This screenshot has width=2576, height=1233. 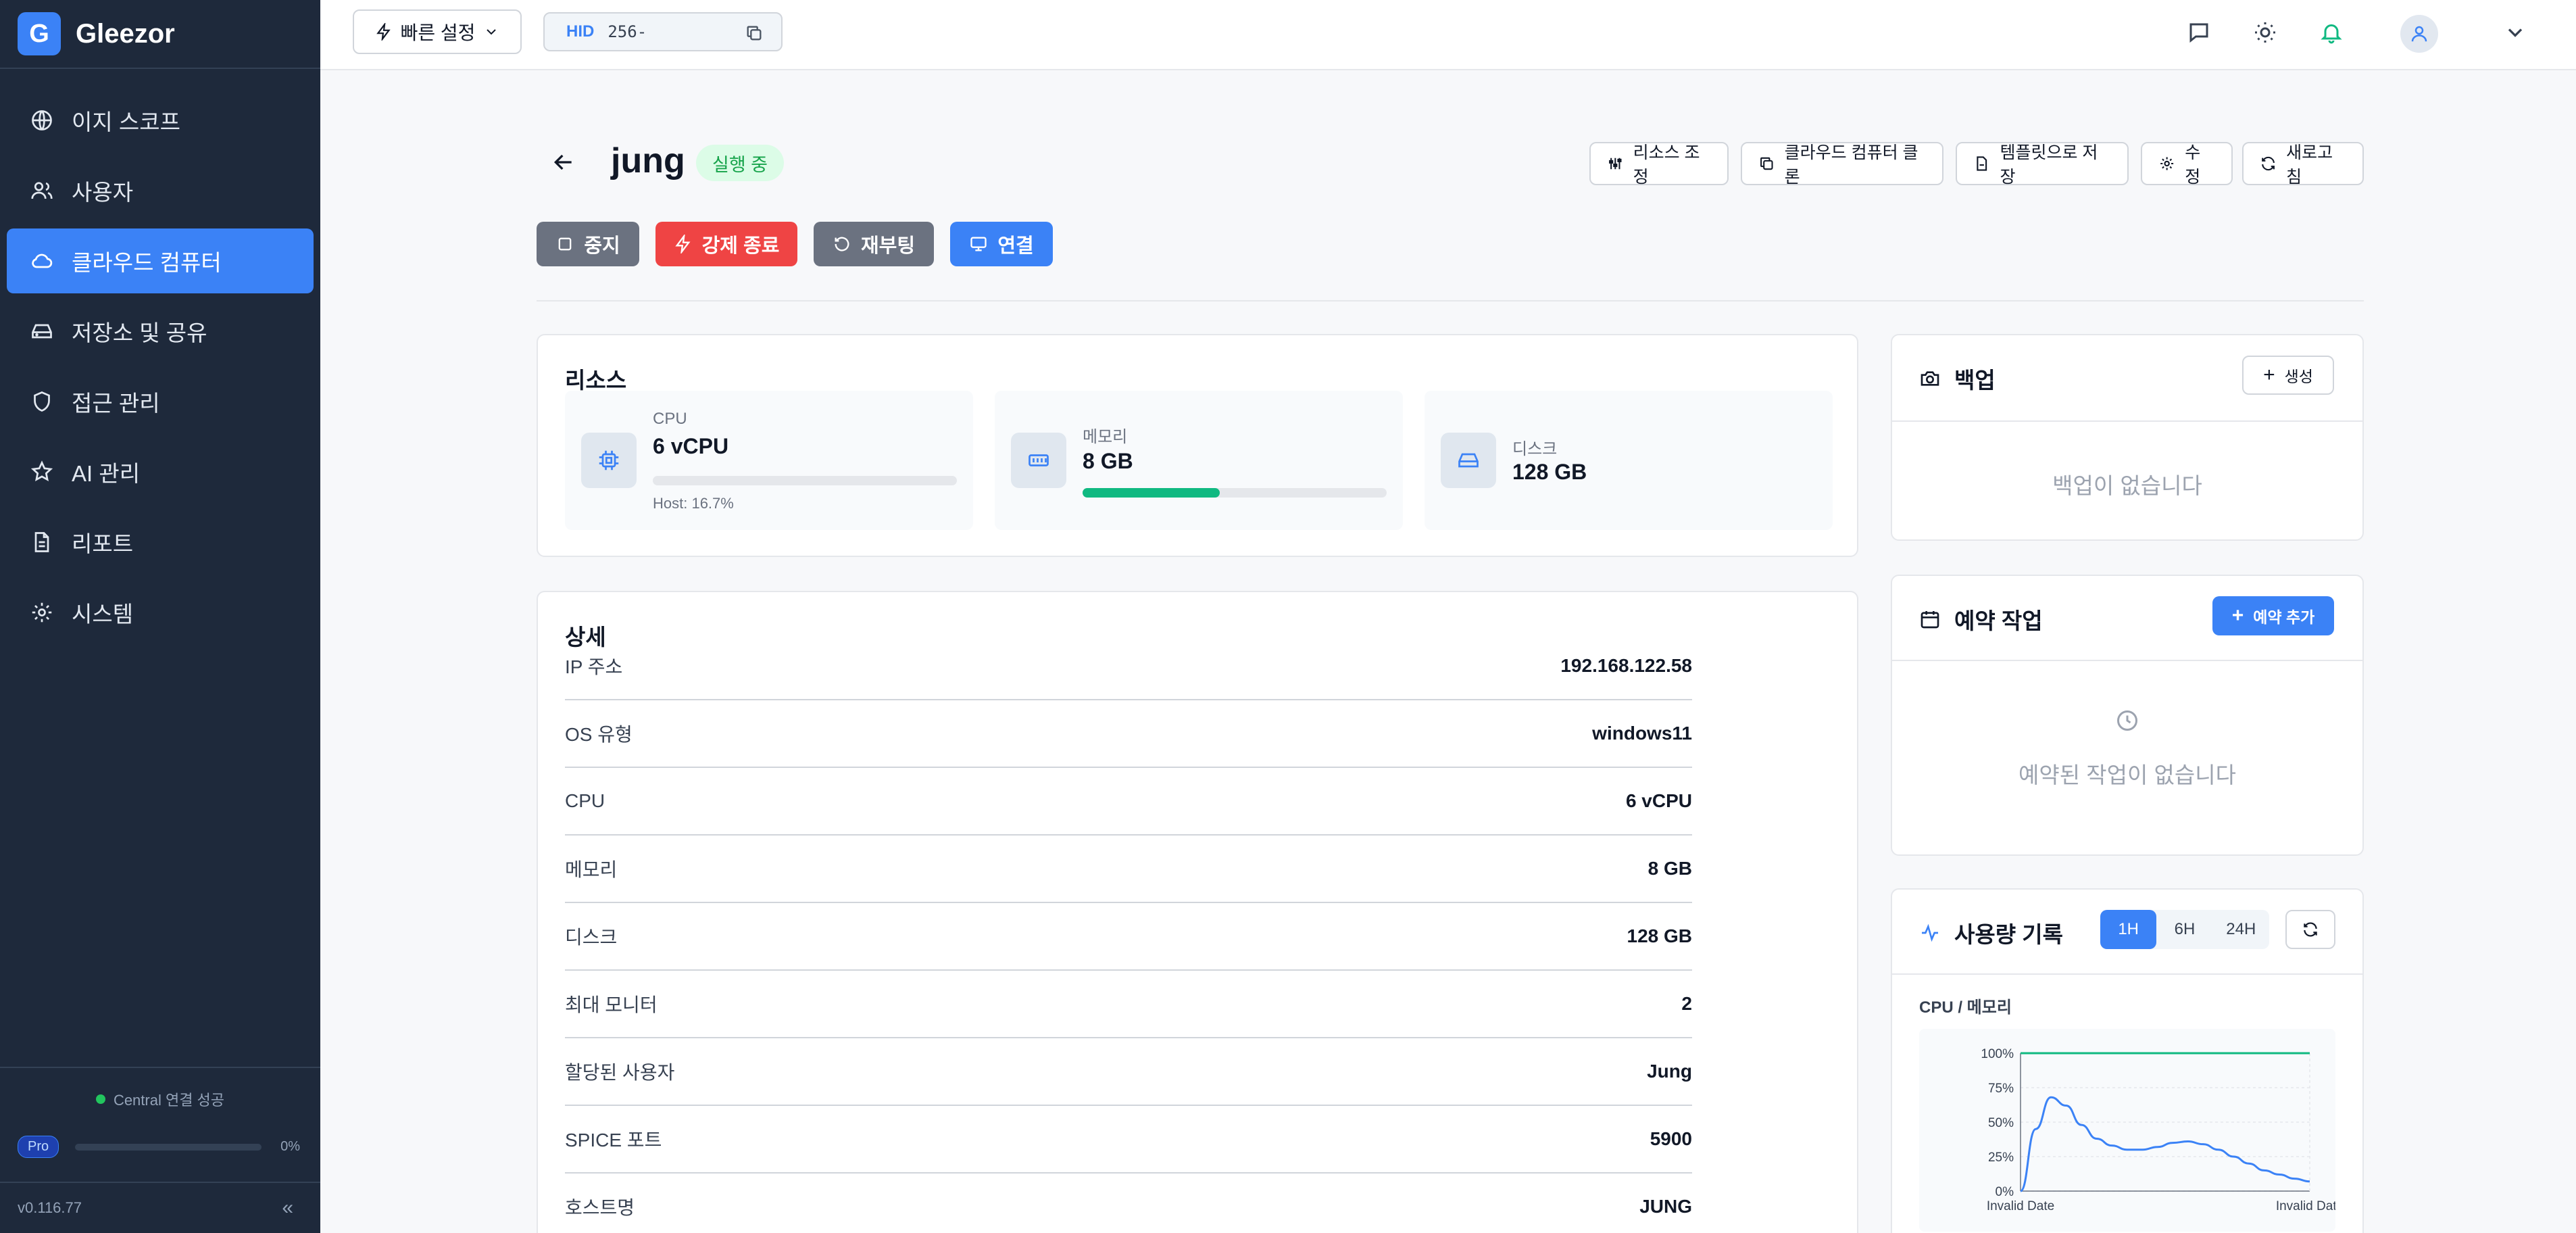 What do you see at coordinates (2303, 164) in the screenshot?
I see `refresh-button: 새로고침` at bounding box center [2303, 164].